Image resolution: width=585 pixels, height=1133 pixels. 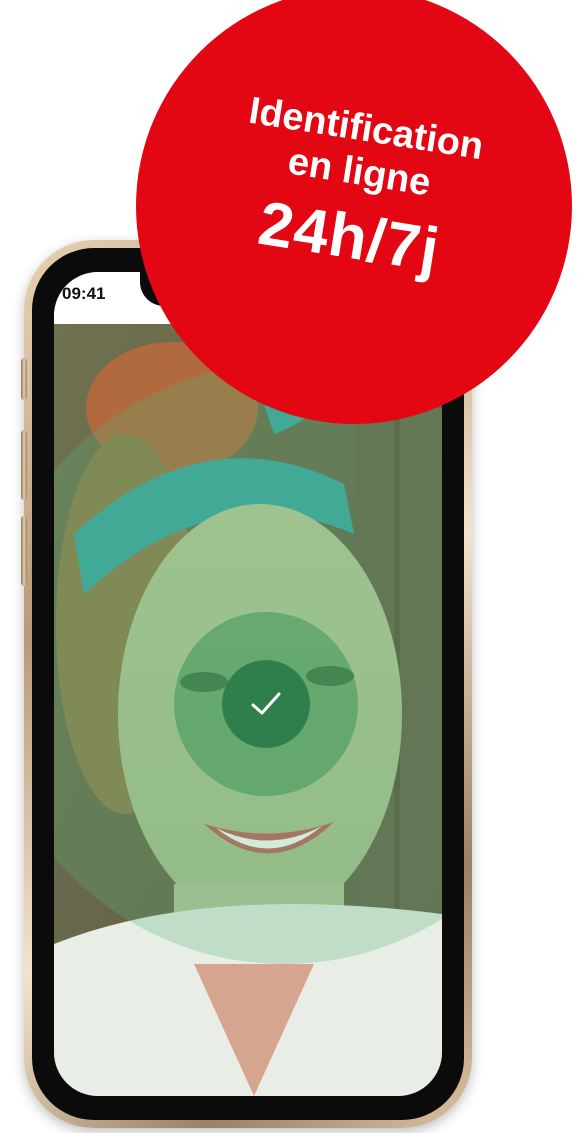 I want to click on volume-up-button, so click(x=24, y=465).